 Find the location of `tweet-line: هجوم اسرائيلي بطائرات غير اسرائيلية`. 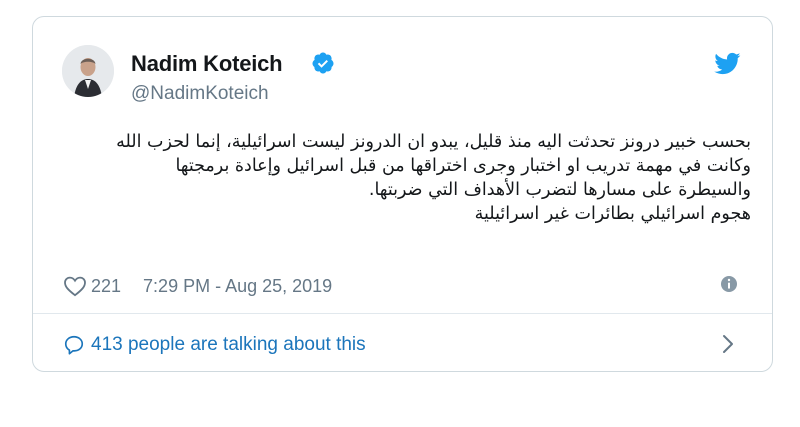

tweet-line: هجوم اسرائيلي بطائرات غير اسرائيلية is located at coordinates (612, 214).